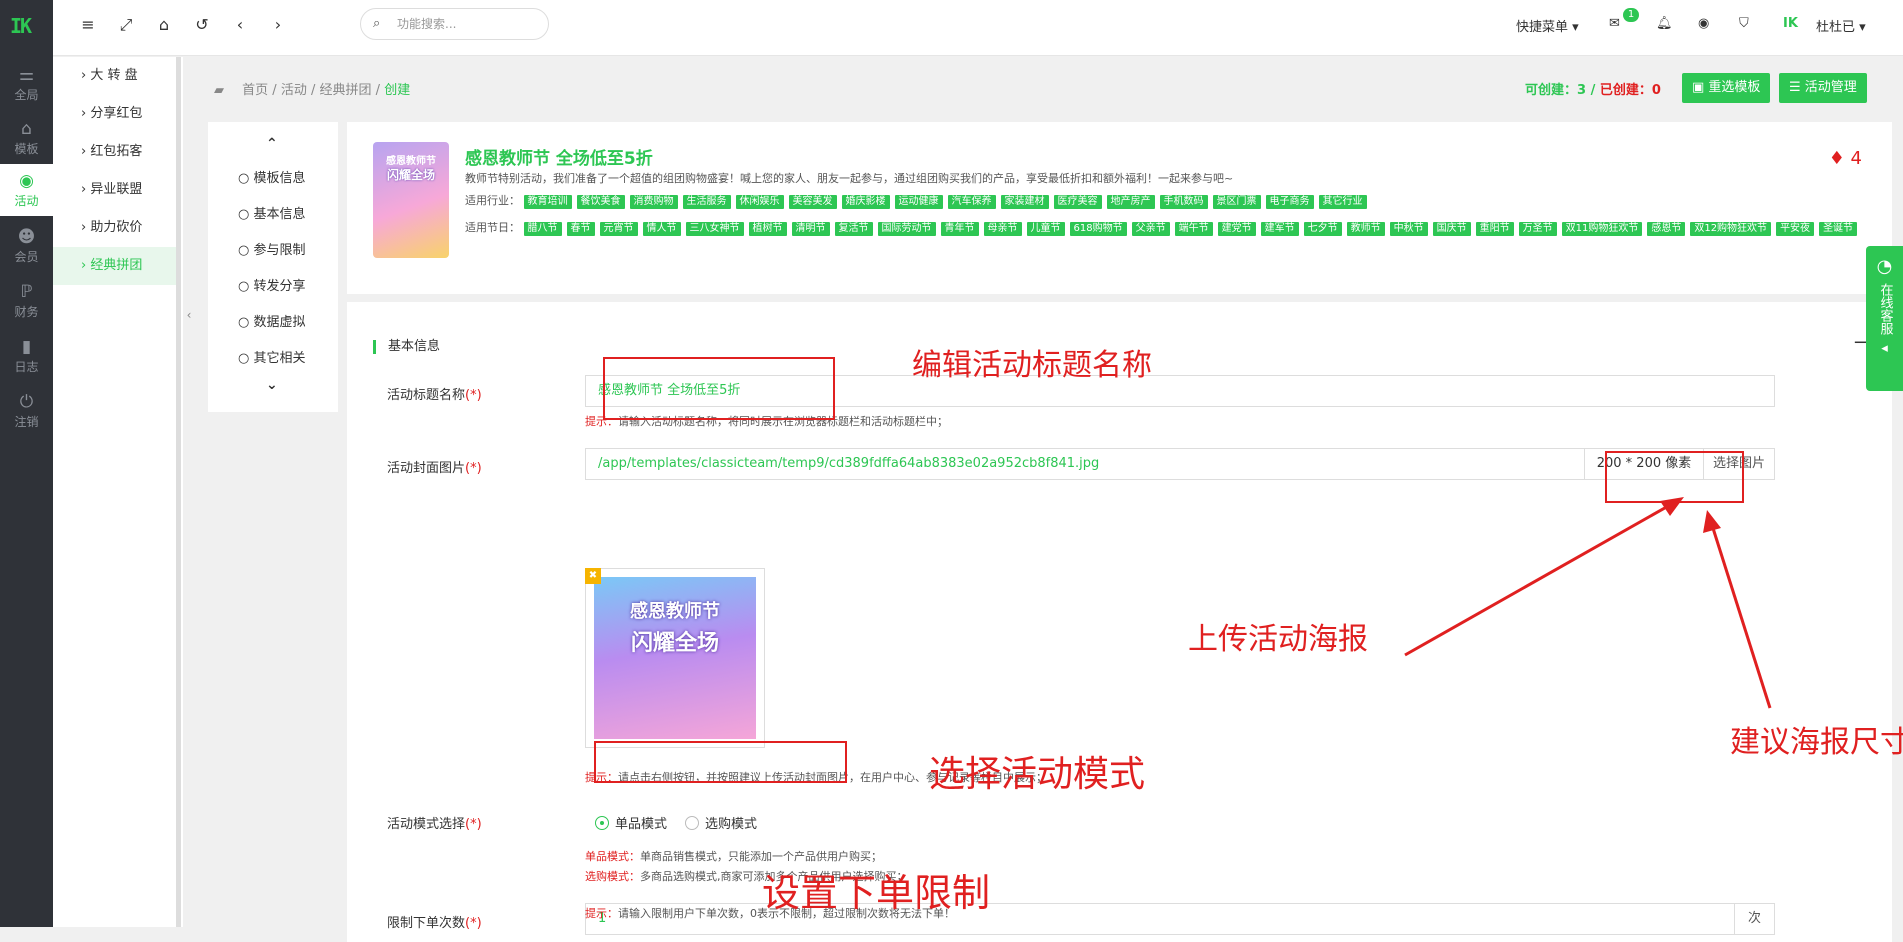 The height and width of the screenshot is (942, 1903). Describe the element at coordinates (1884, 266) in the screenshot. I see `chat-icon: ◔` at that location.